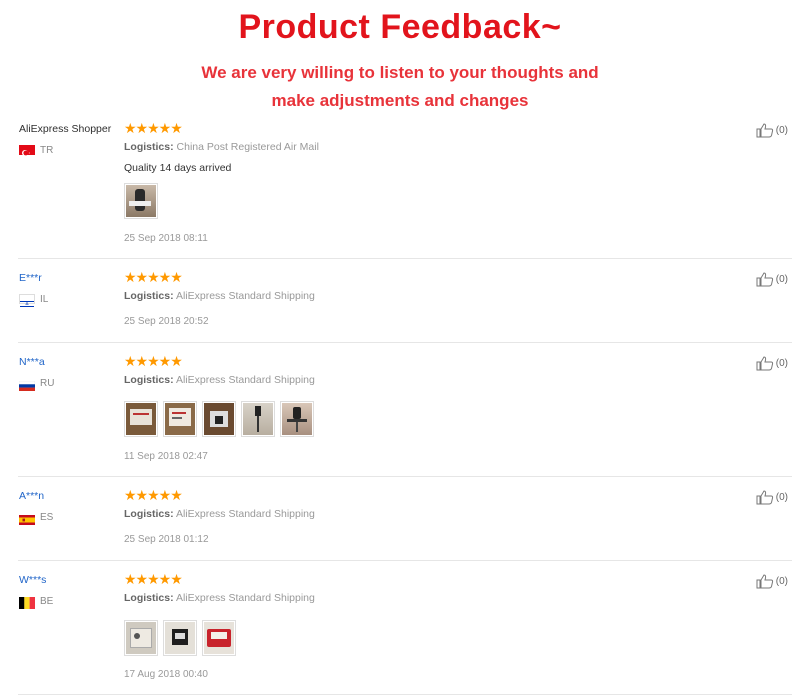 The width and height of the screenshot is (800, 699). I want to click on review-date: 17 Aug 2018 00:40, so click(166, 674).